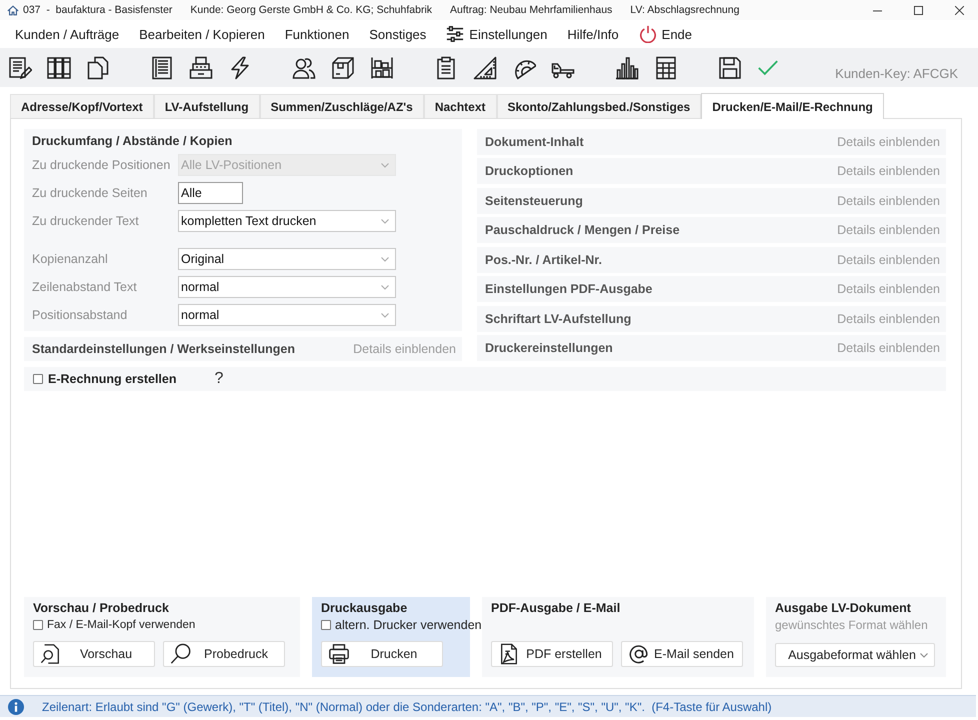 The width and height of the screenshot is (978, 720). What do you see at coordinates (90, 193) in the screenshot?
I see `field-label: Zu druckende Seiten` at bounding box center [90, 193].